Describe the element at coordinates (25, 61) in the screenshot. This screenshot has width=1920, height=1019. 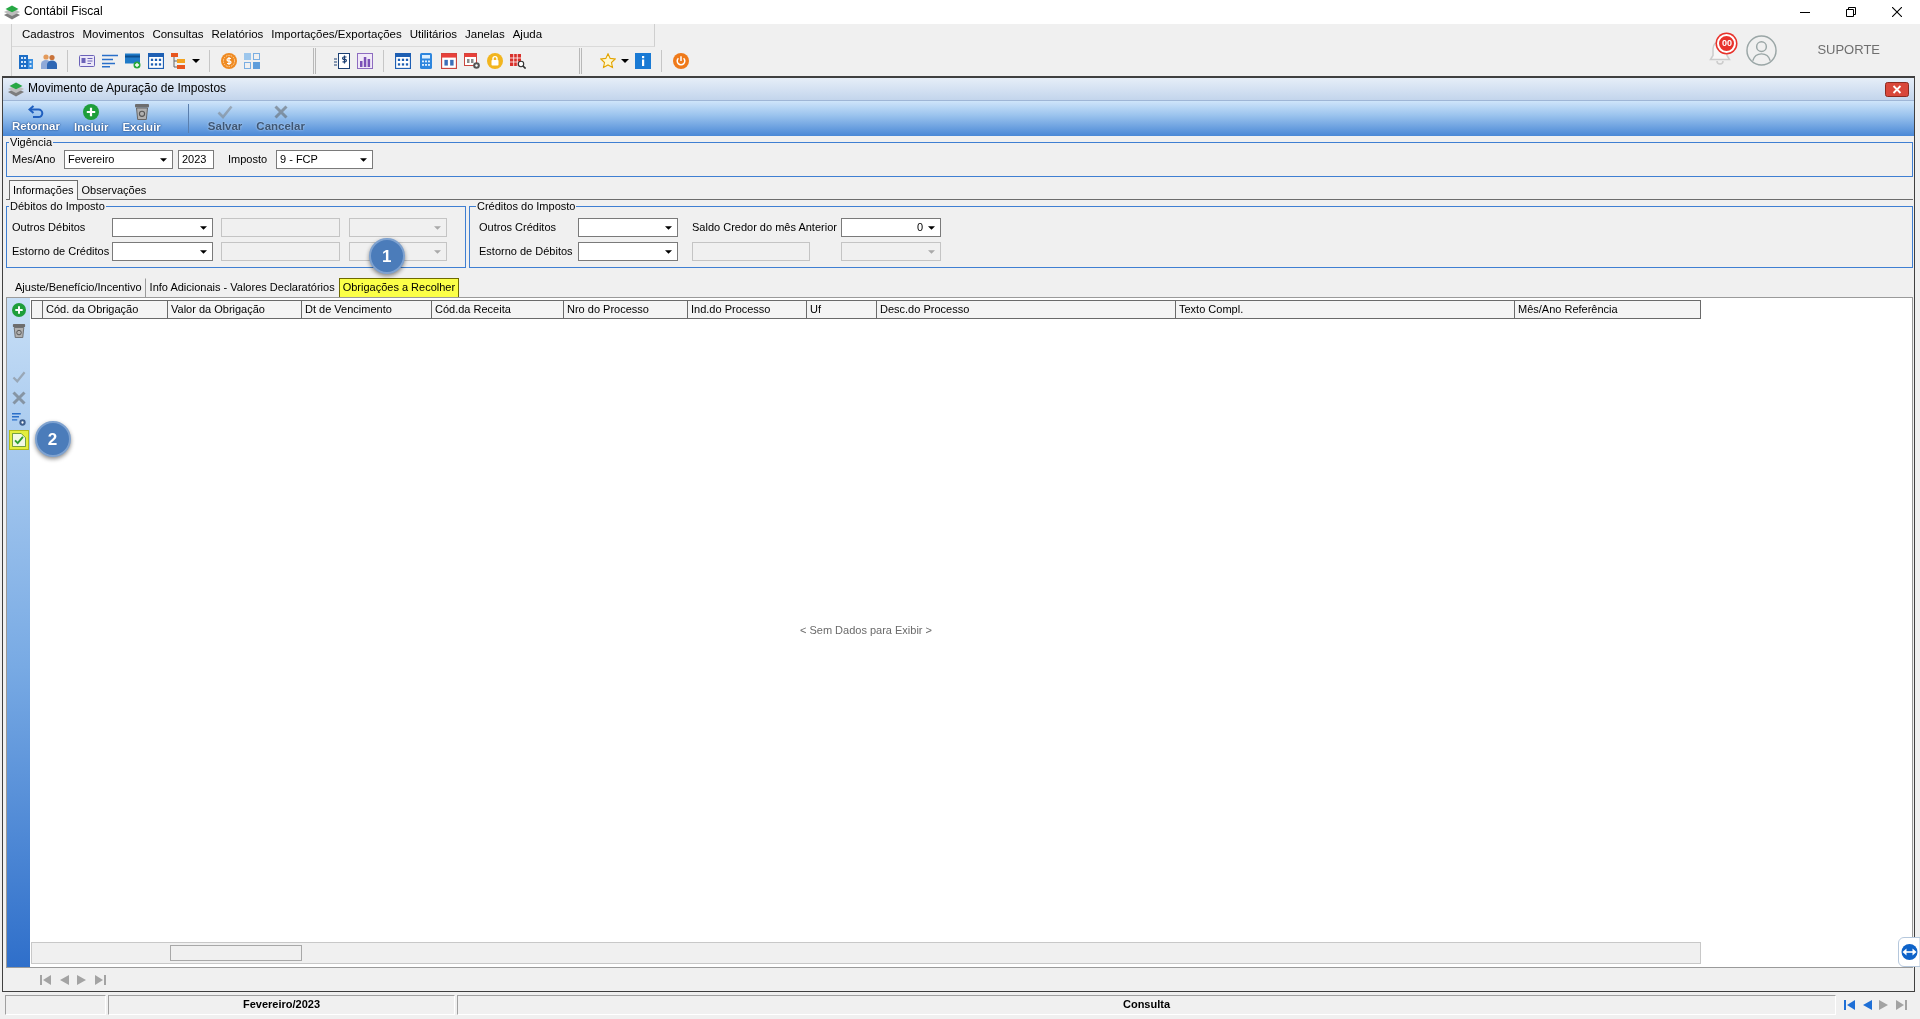
I see `building-icon` at that location.